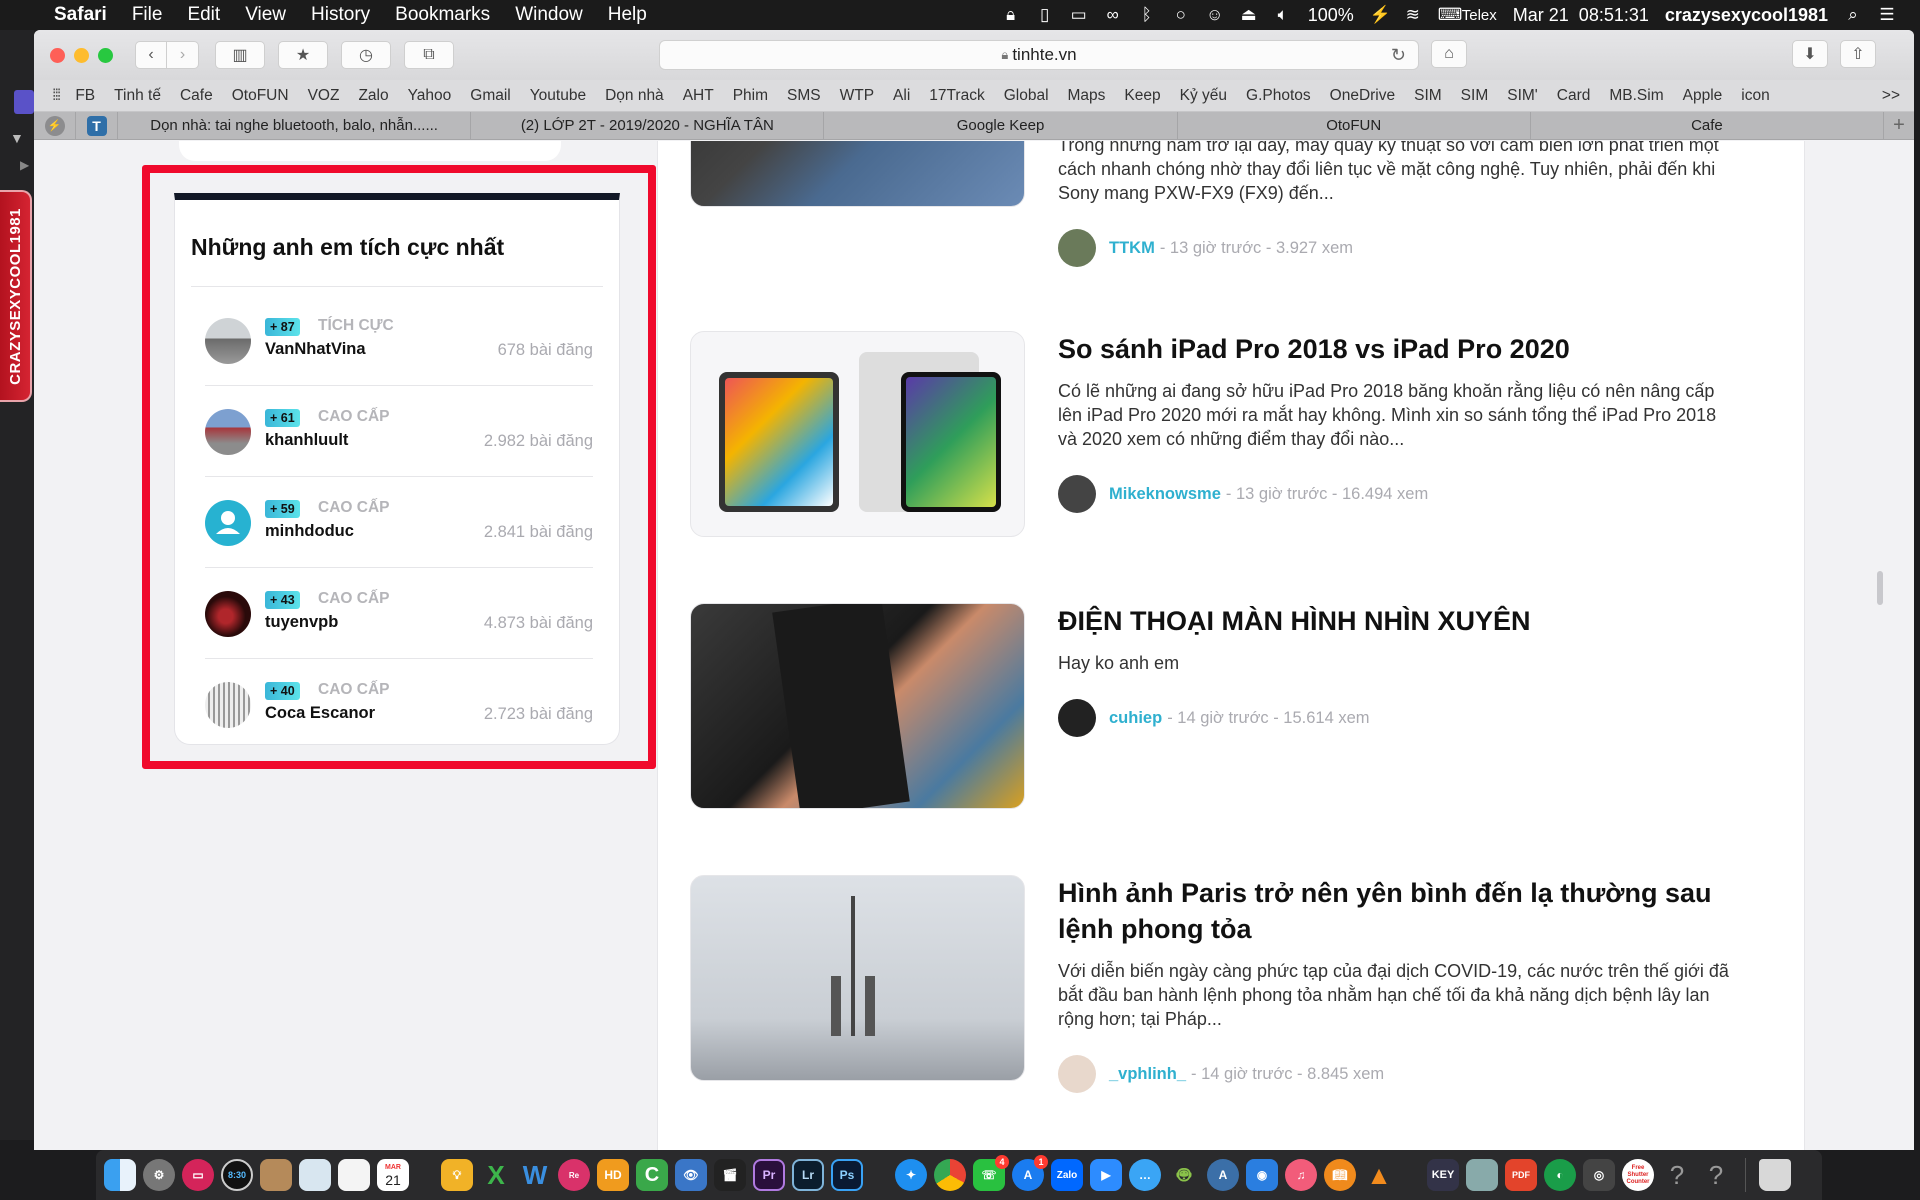 This screenshot has height=1200, width=1920. Describe the element at coordinates (324, 96) in the screenshot. I see `bookmark-item: VOZ` at that location.